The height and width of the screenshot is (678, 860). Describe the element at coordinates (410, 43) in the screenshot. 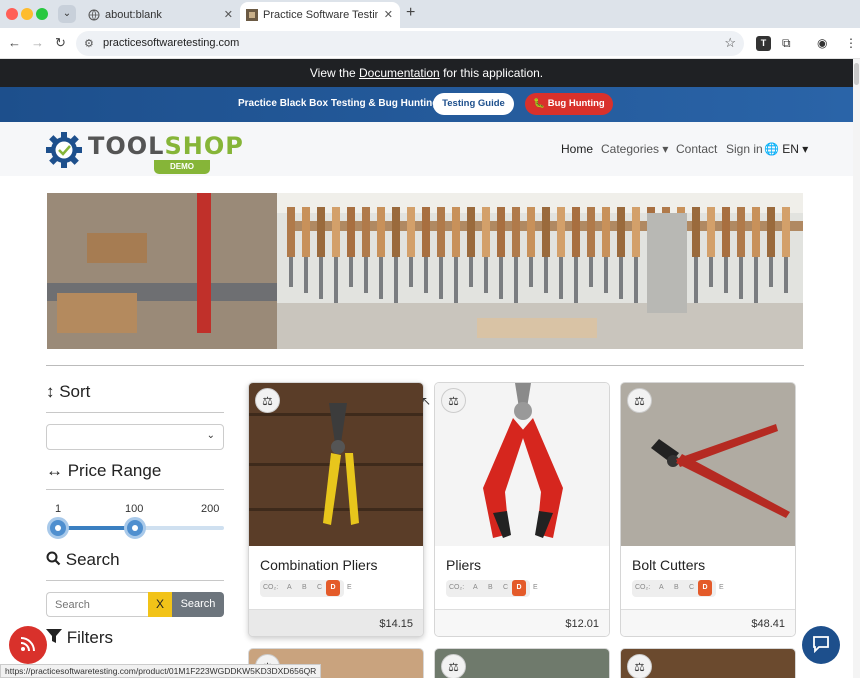

I see `address-bar: ⚙ practicesoftwaretesting.com ☆` at that location.